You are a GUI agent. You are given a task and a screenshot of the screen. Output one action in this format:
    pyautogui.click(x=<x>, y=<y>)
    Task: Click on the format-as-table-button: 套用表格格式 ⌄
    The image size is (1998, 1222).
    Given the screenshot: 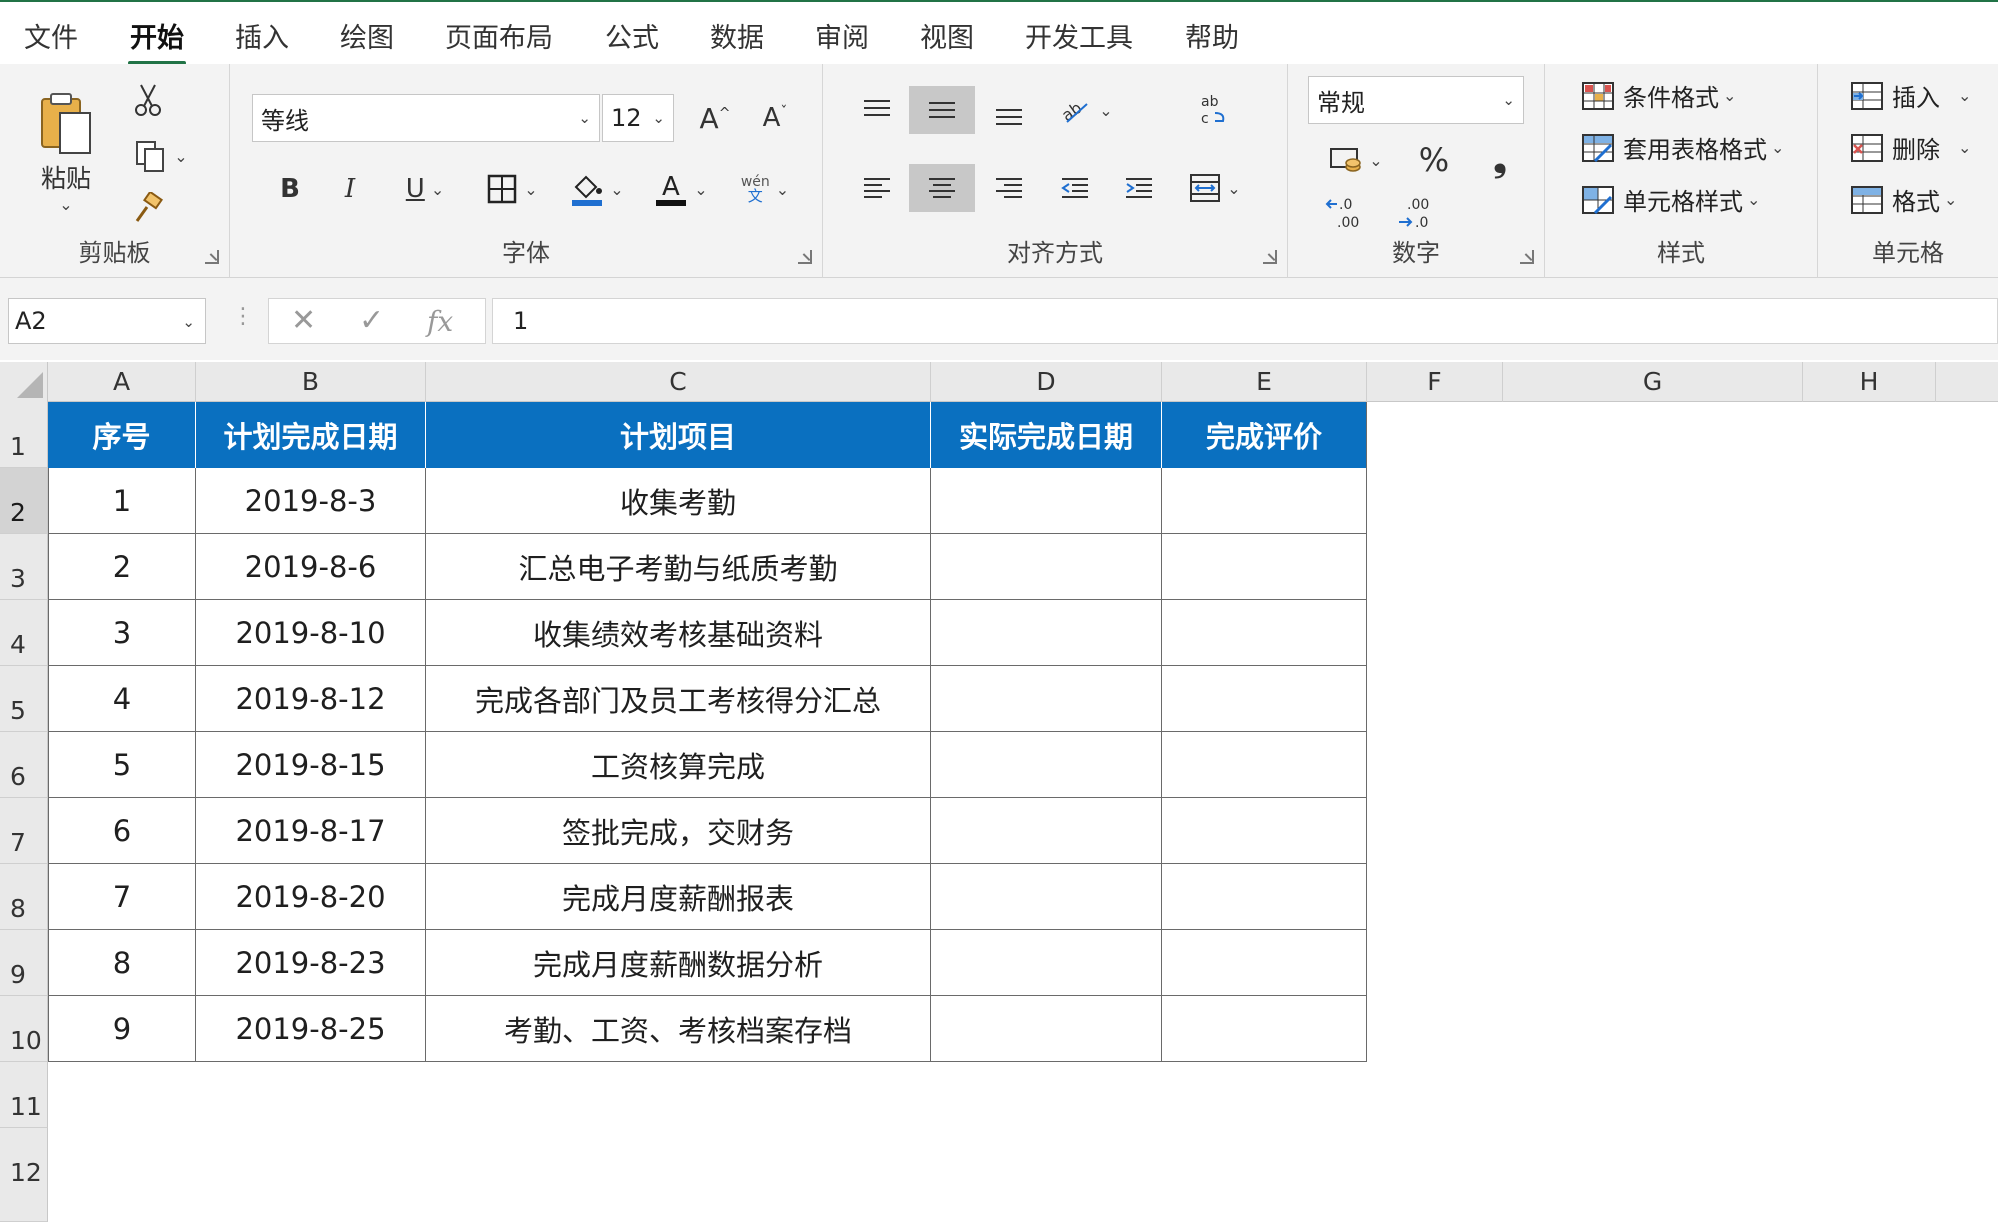 What is the action you would take?
    pyautogui.click(x=1682, y=147)
    